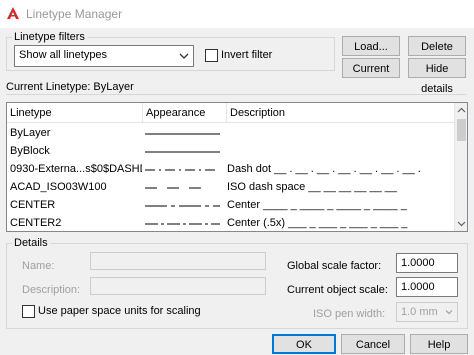 The image size is (474, 355). What do you see at coordinates (74, 14) in the screenshot?
I see `window-title: Linetype Manager` at bounding box center [74, 14].